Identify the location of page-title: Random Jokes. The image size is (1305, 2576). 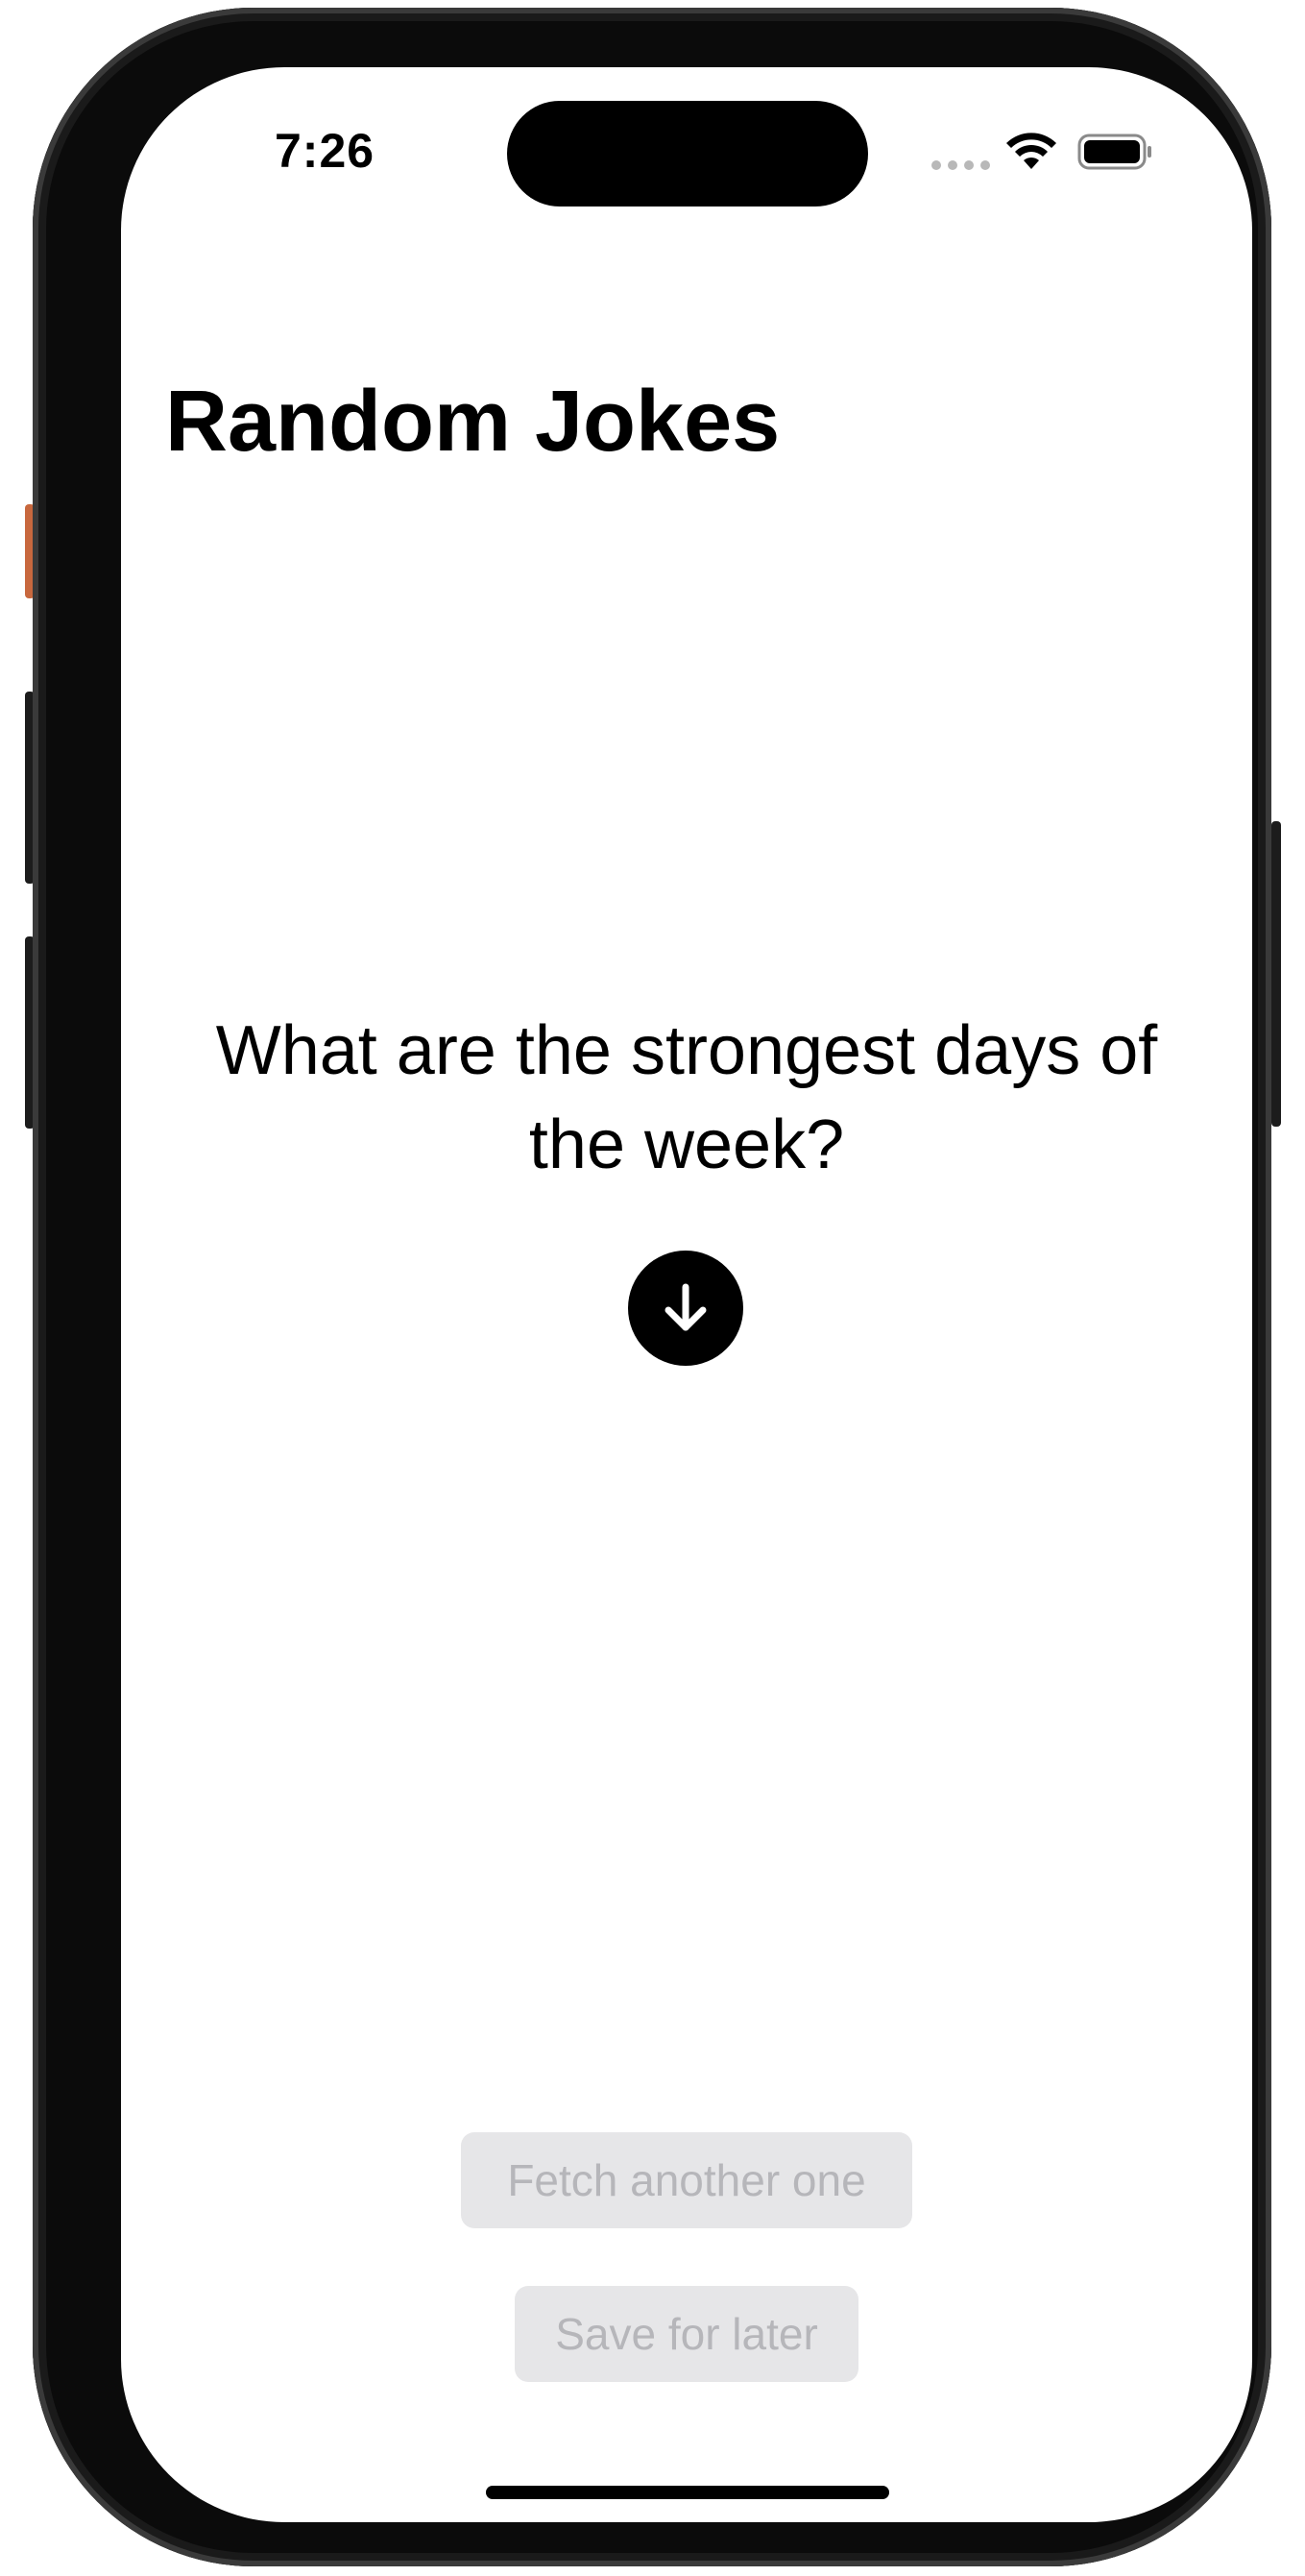
(473, 422).